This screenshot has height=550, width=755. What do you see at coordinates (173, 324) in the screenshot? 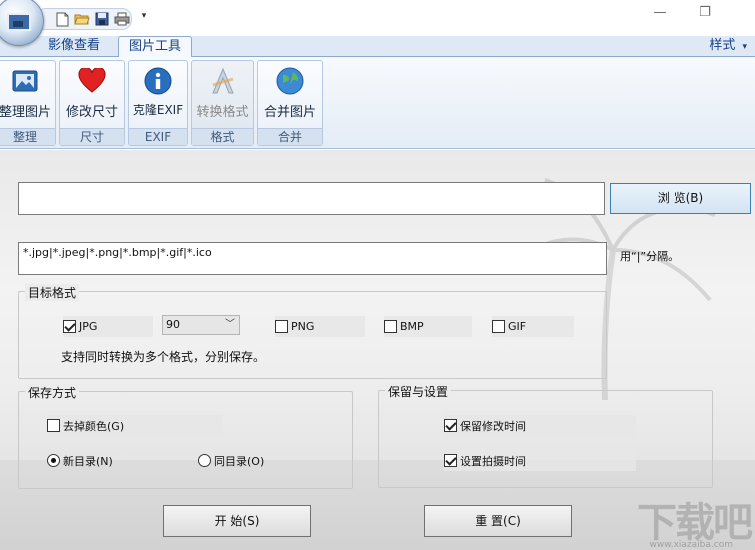
I see `jpg-quality-value: 90` at bounding box center [173, 324].